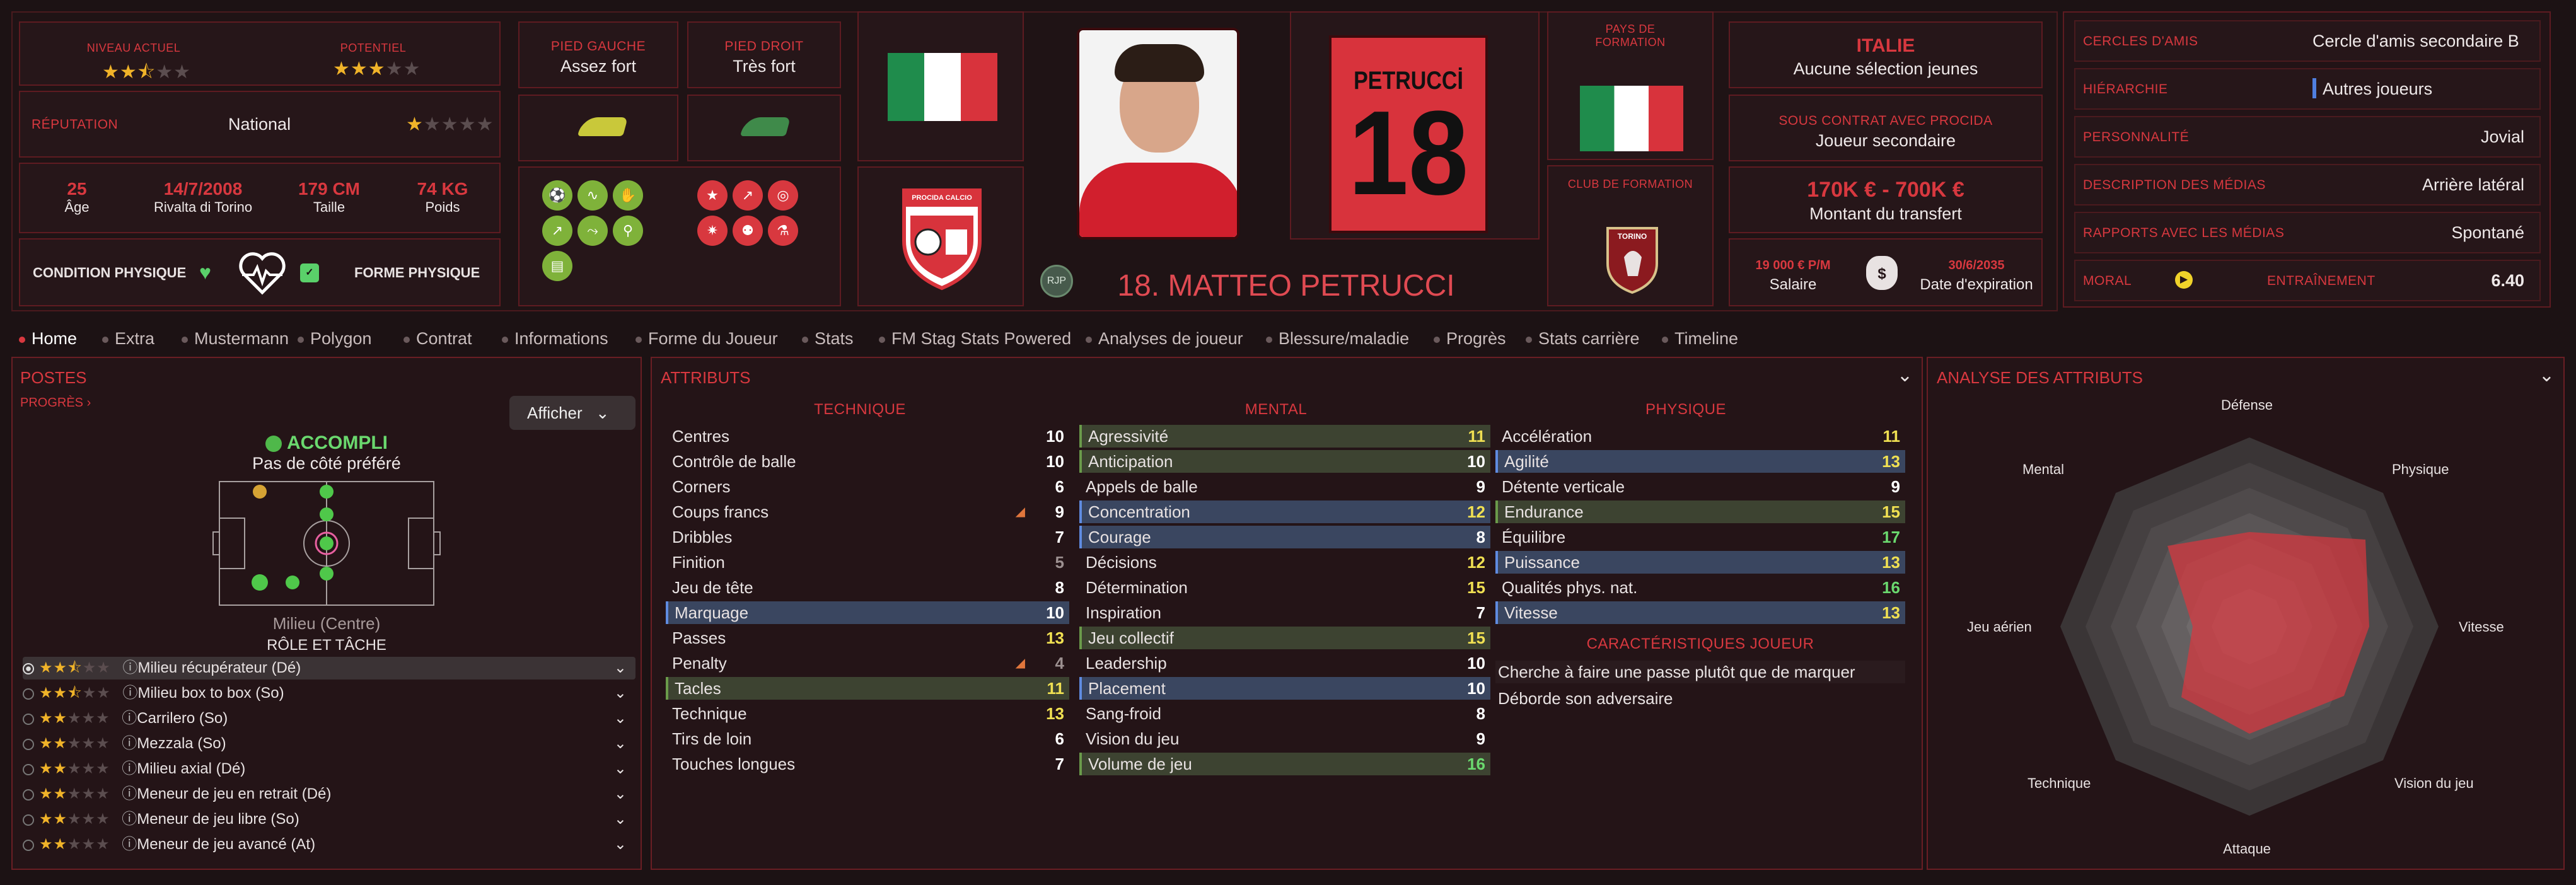  What do you see at coordinates (1700, 339) in the screenshot?
I see `tab-timeline: Timeline` at bounding box center [1700, 339].